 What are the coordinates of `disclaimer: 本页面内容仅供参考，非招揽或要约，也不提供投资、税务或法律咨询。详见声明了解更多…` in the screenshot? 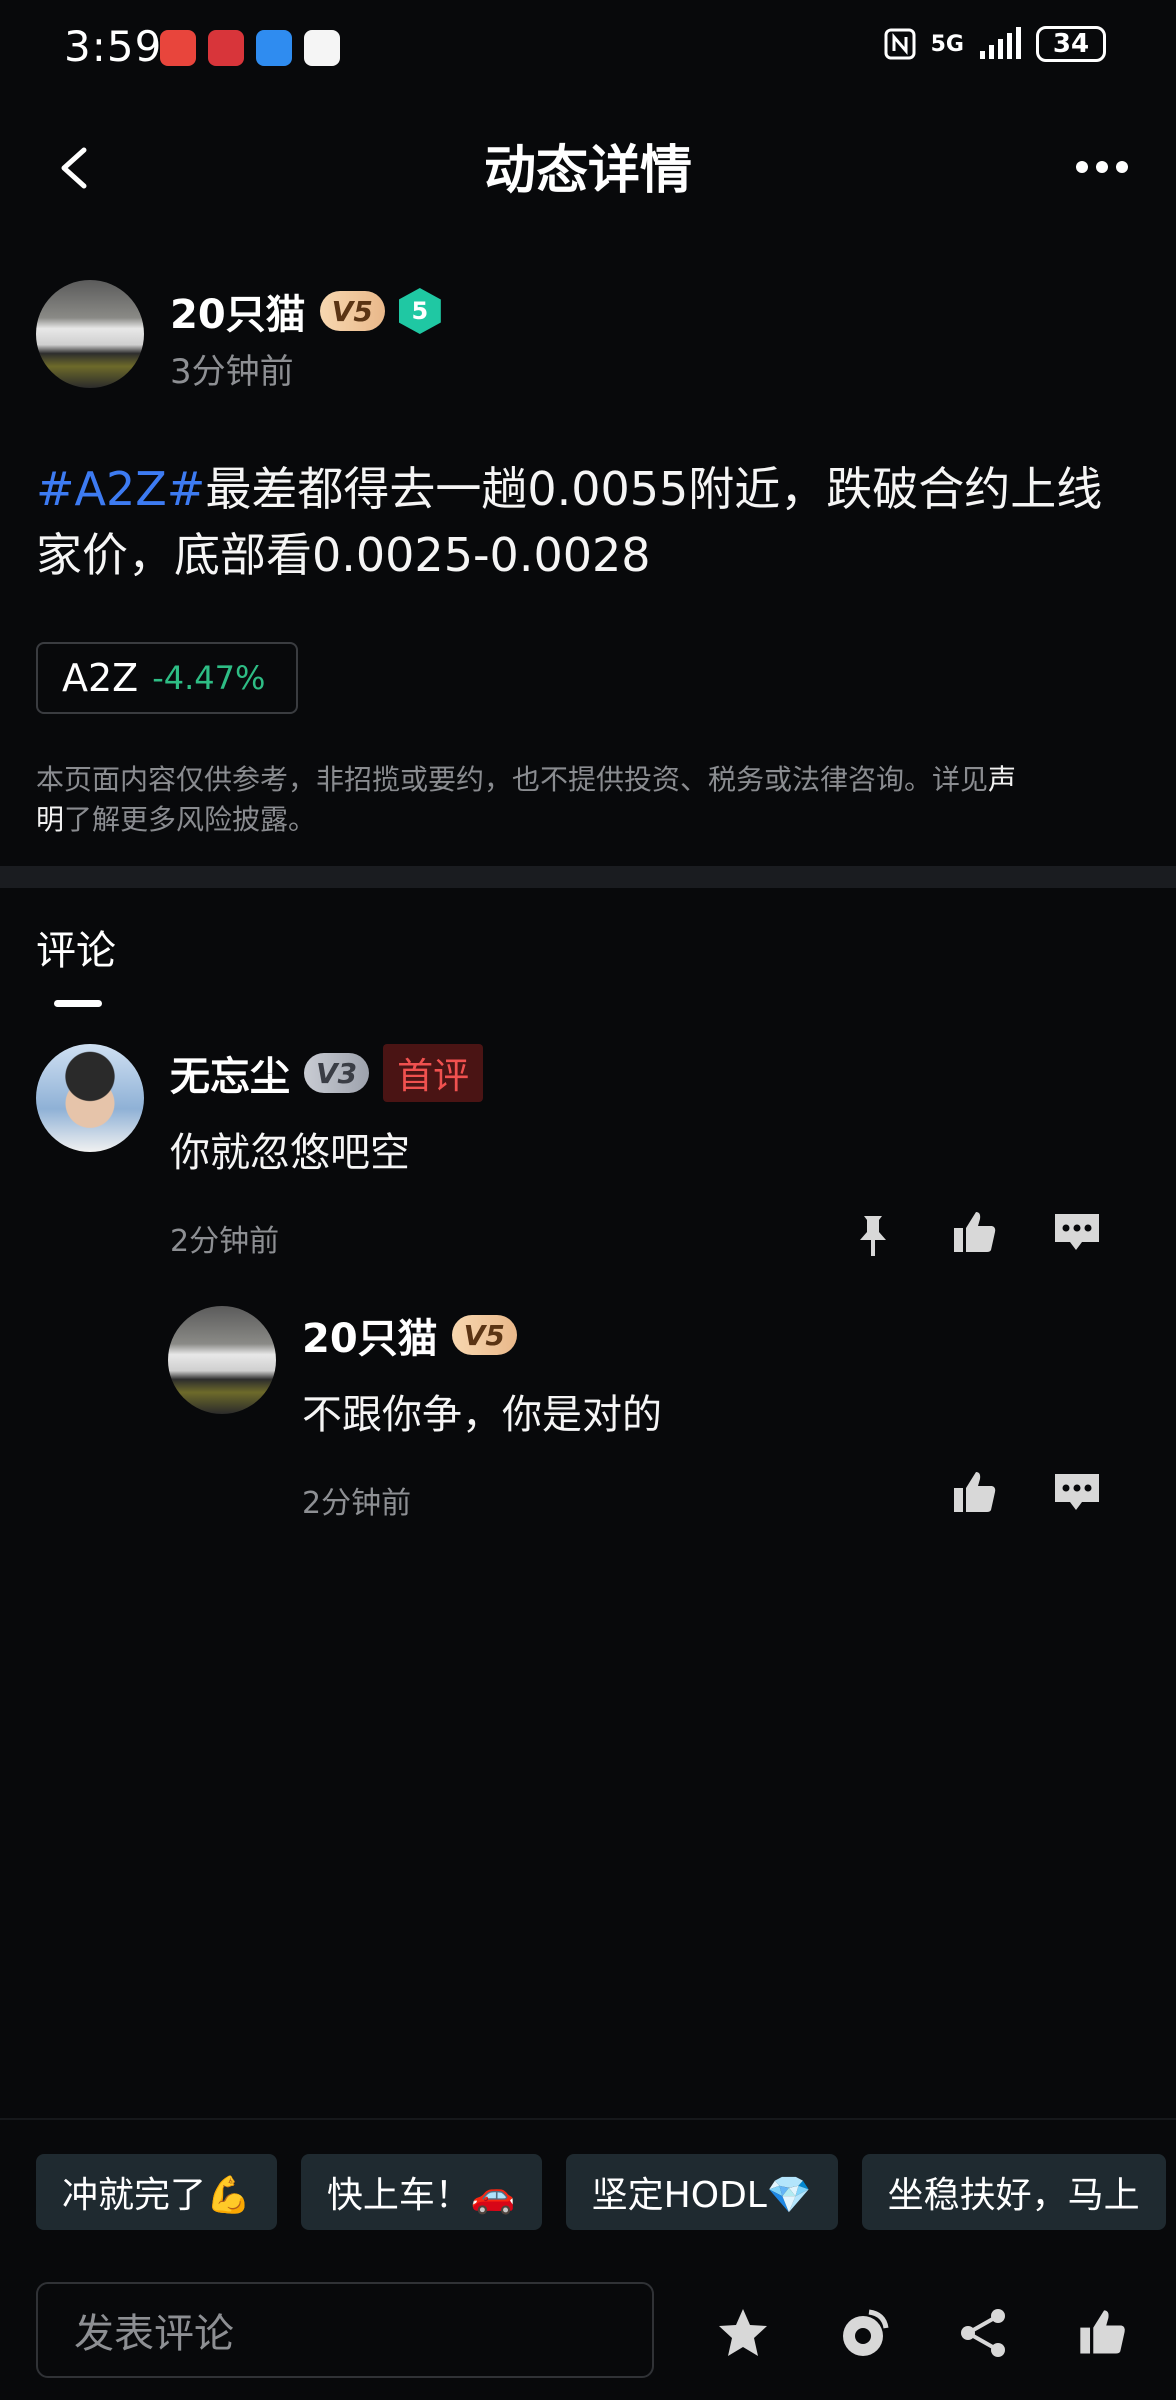 It's located at (591, 800).